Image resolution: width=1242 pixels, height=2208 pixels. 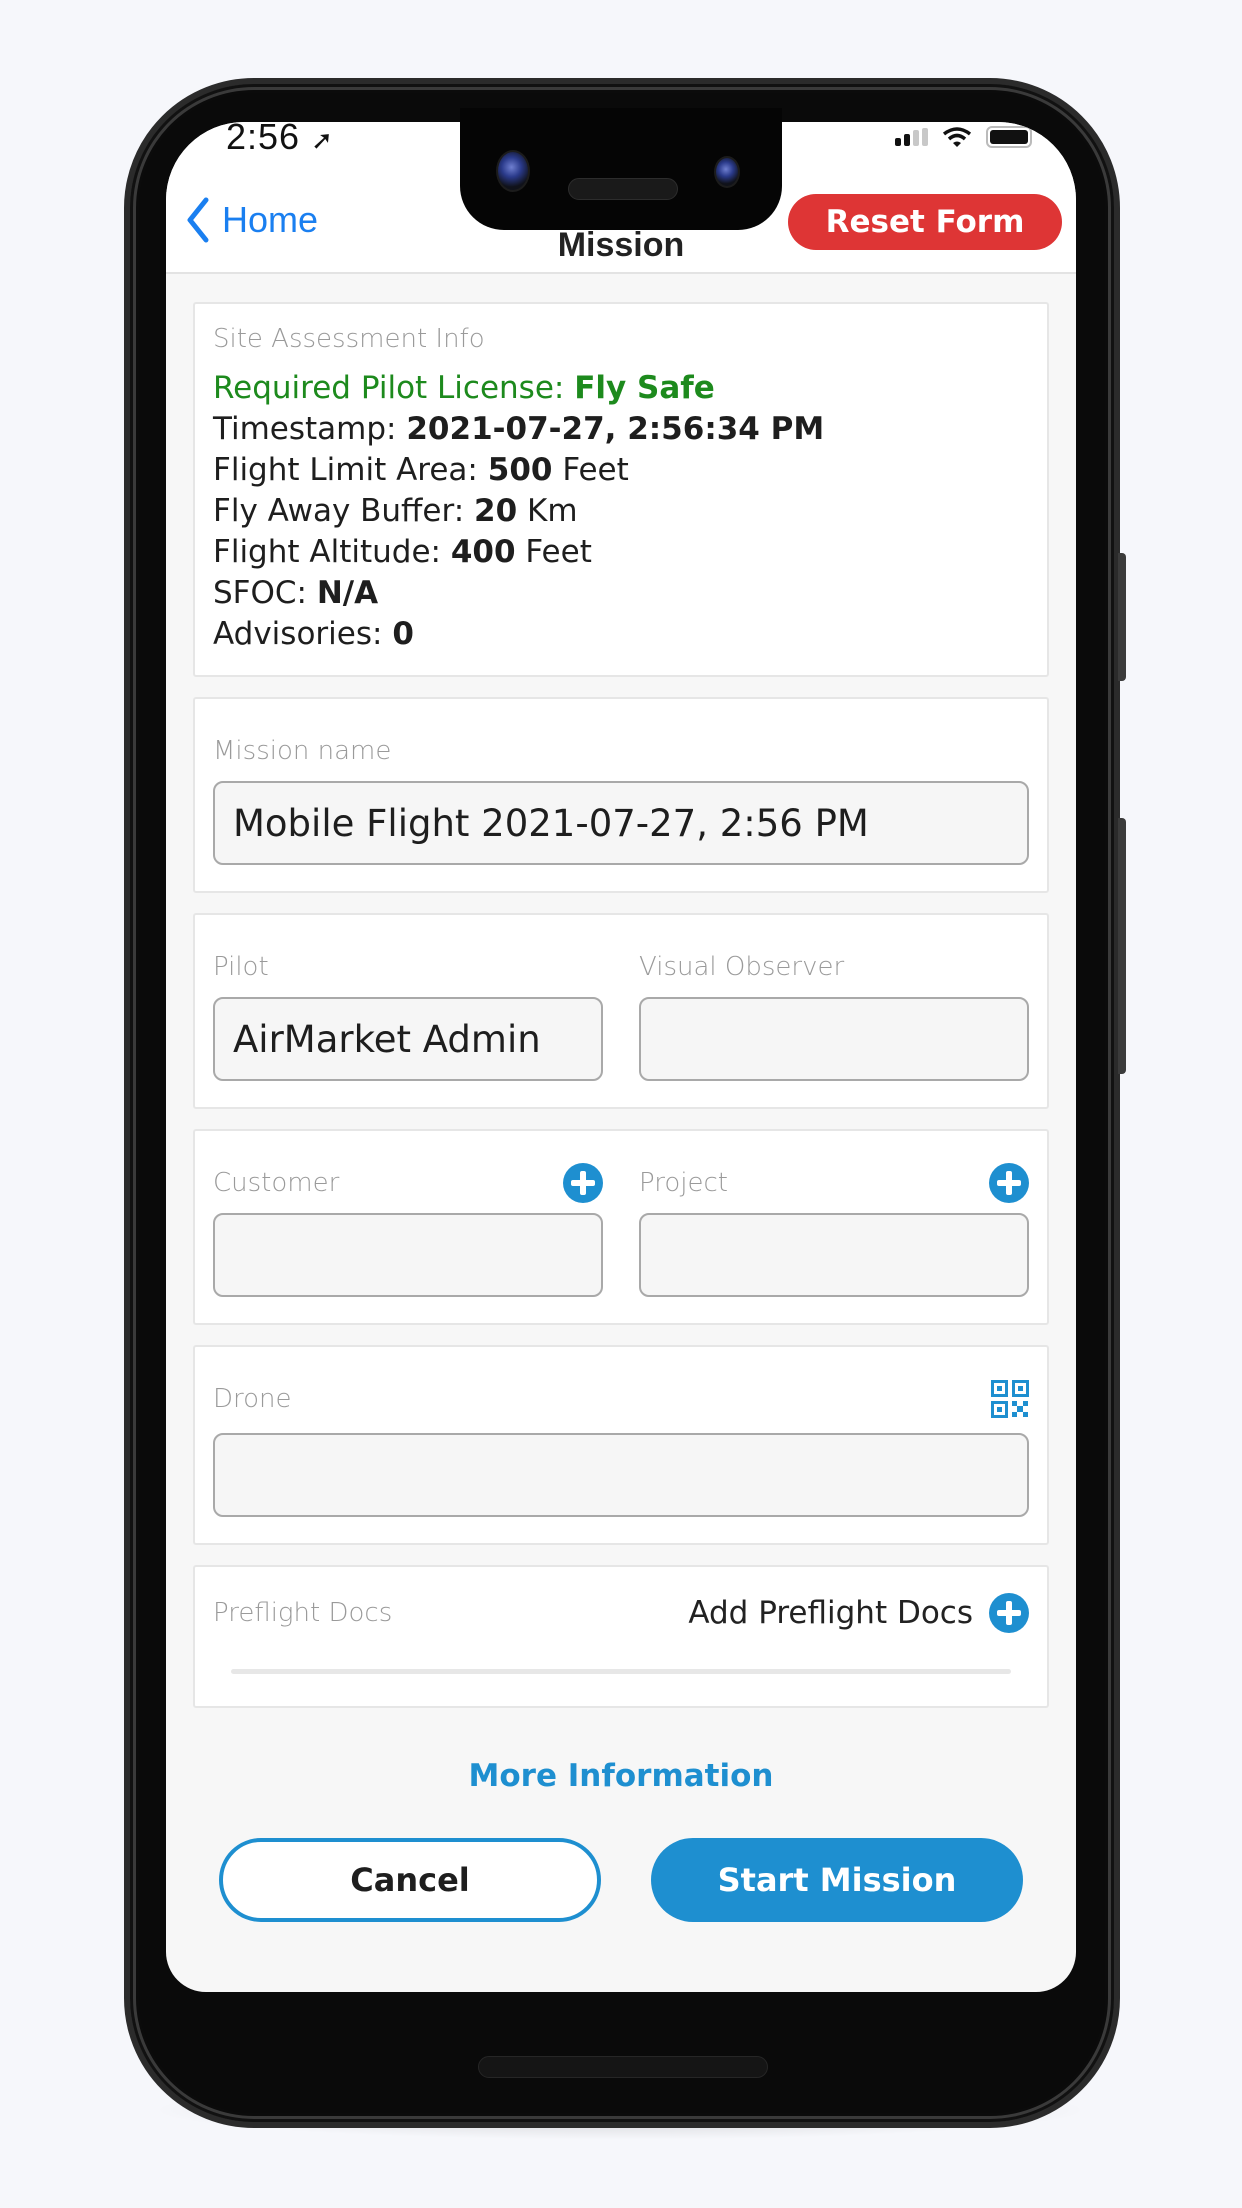 What do you see at coordinates (621, 1671) in the screenshot?
I see `preflight-docs-divider` at bounding box center [621, 1671].